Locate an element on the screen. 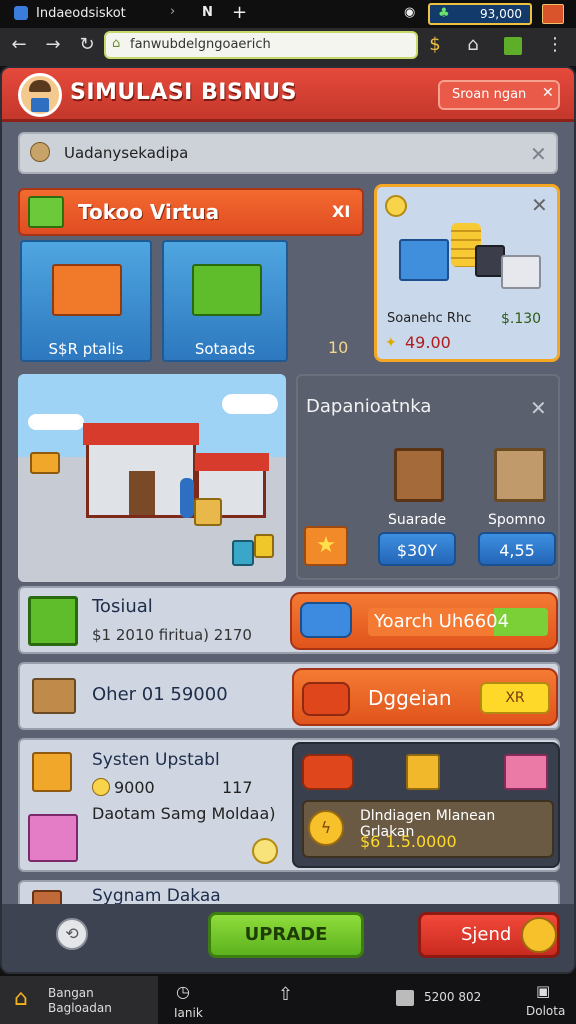  nav-item-delete: ▣ Dolota is located at coordinates (547, 1000).